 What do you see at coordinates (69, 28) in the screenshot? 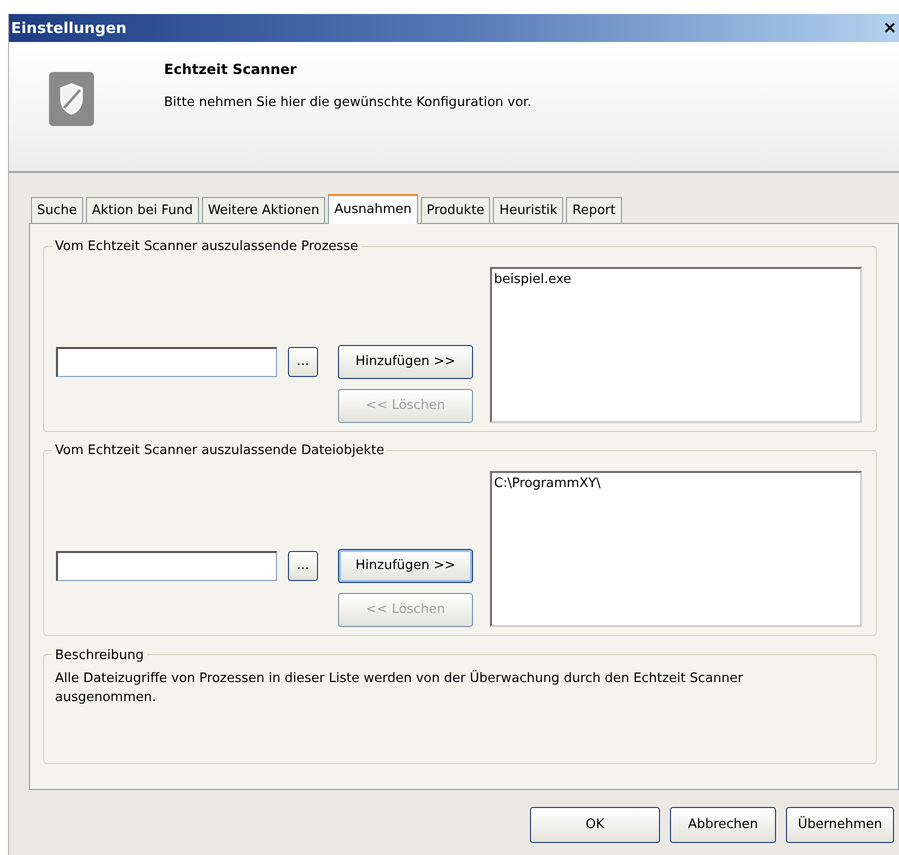
I see `window-title: Einstellungen` at bounding box center [69, 28].